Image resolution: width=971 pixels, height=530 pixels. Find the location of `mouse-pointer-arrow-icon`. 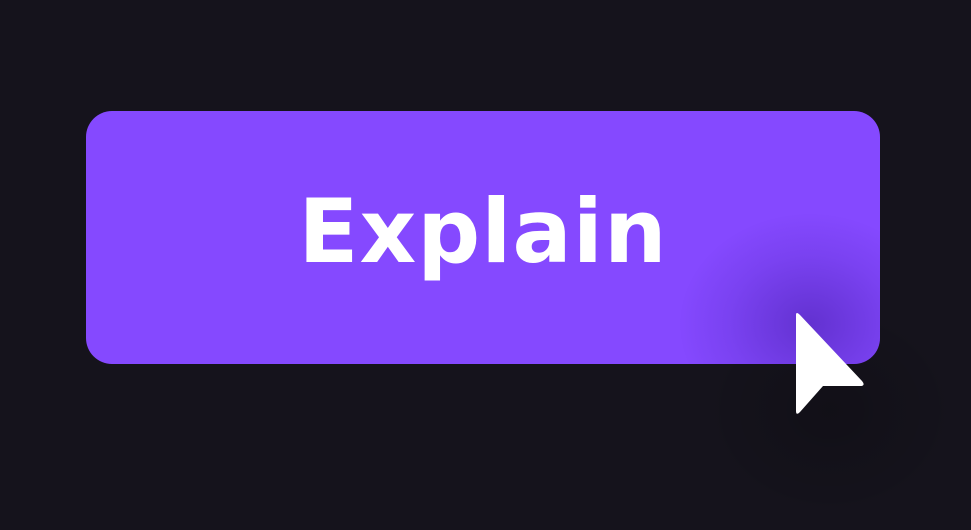

mouse-pointer-arrow-icon is located at coordinates (830, 363).